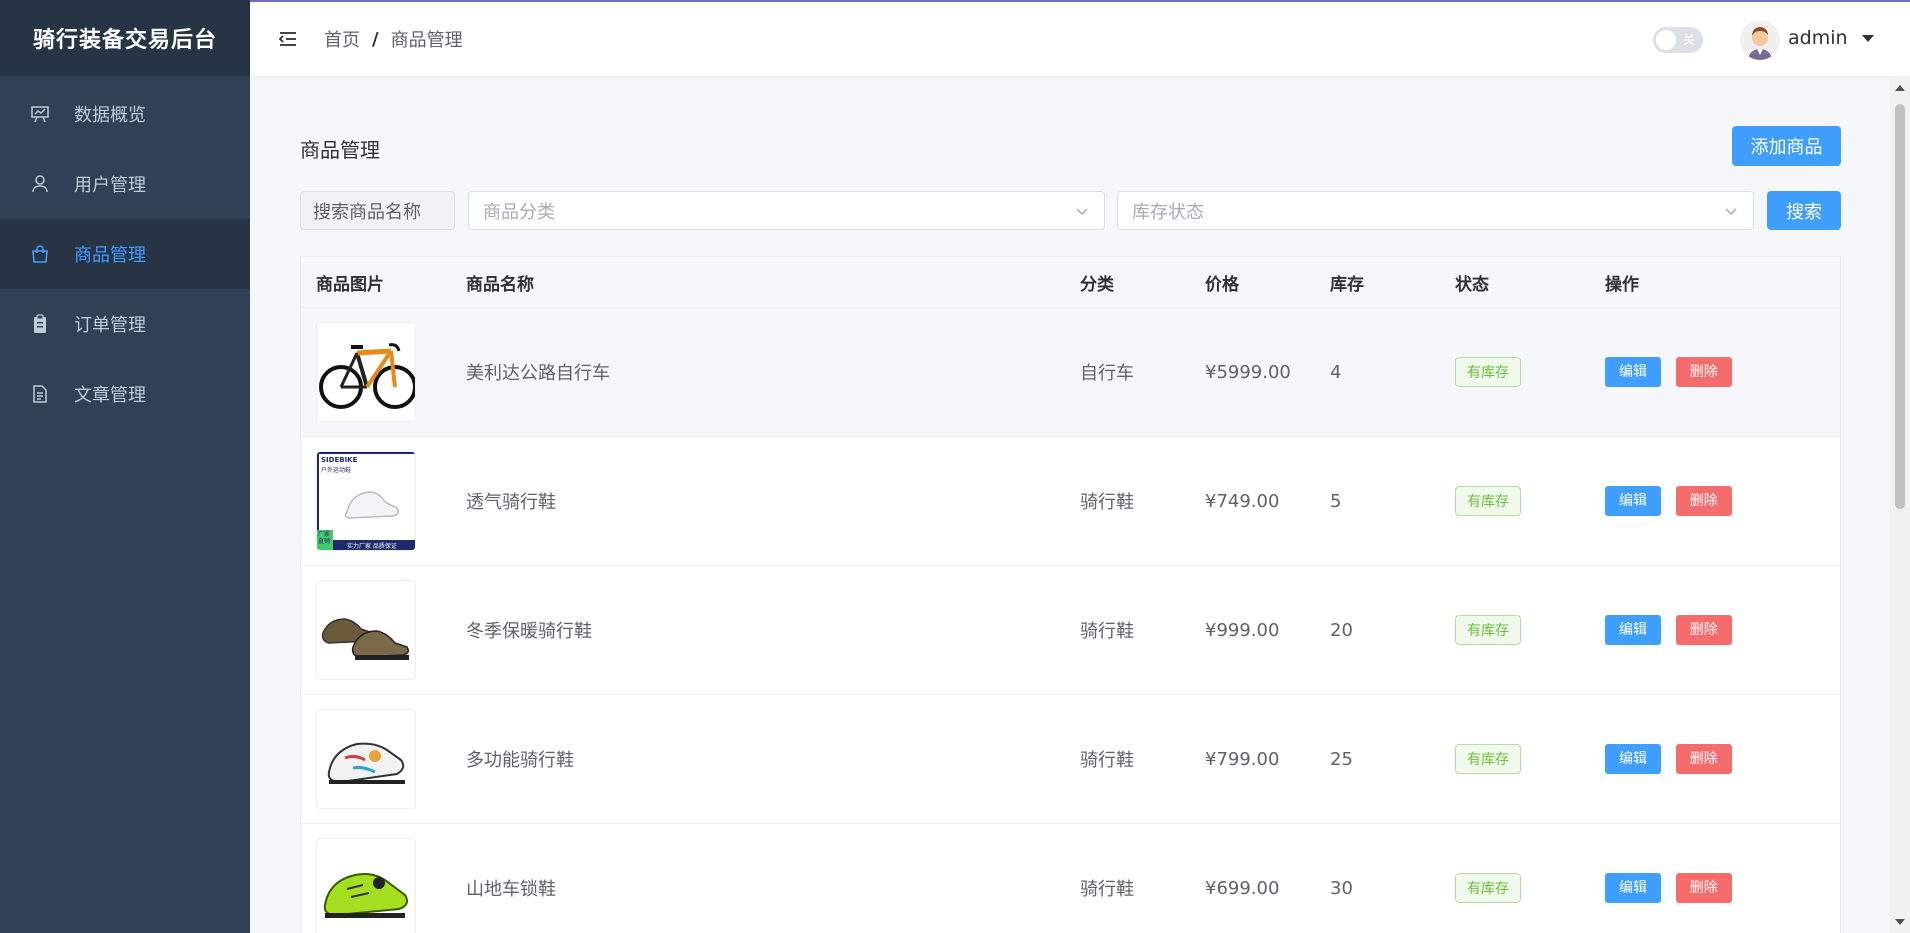 The height and width of the screenshot is (933, 1910). What do you see at coordinates (1336, 501) in the screenshot?
I see `product-stock: 5` at bounding box center [1336, 501].